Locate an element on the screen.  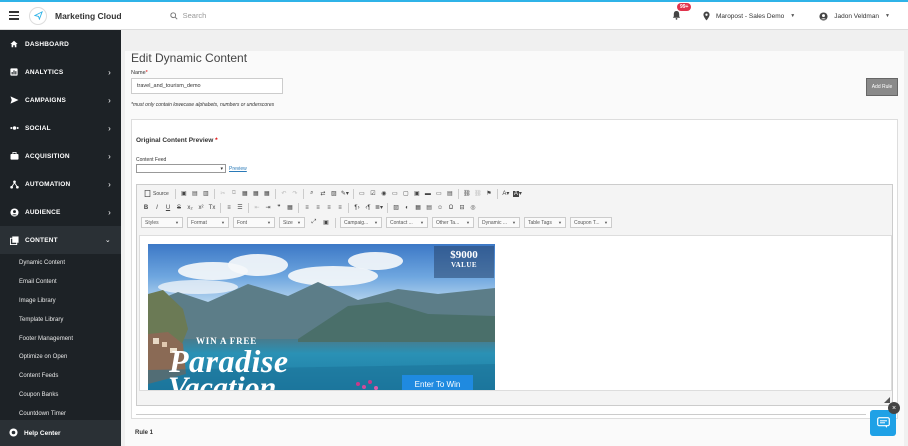
align-center-icon: ≡ is located at coordinates (318, 207).